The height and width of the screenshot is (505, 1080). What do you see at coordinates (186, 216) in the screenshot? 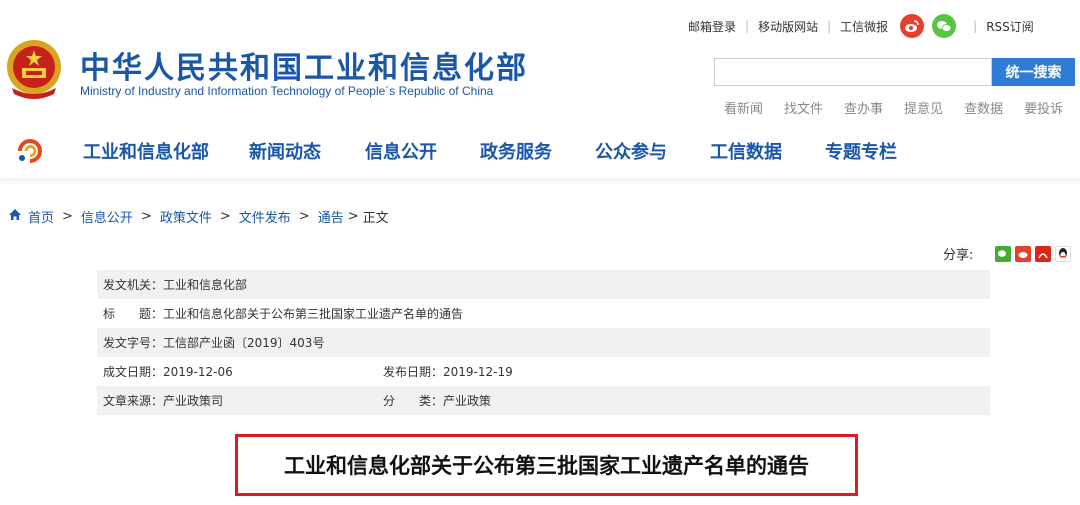
I see `breadcrumb-policy: 政策文件` at bounding box center [186, 216].